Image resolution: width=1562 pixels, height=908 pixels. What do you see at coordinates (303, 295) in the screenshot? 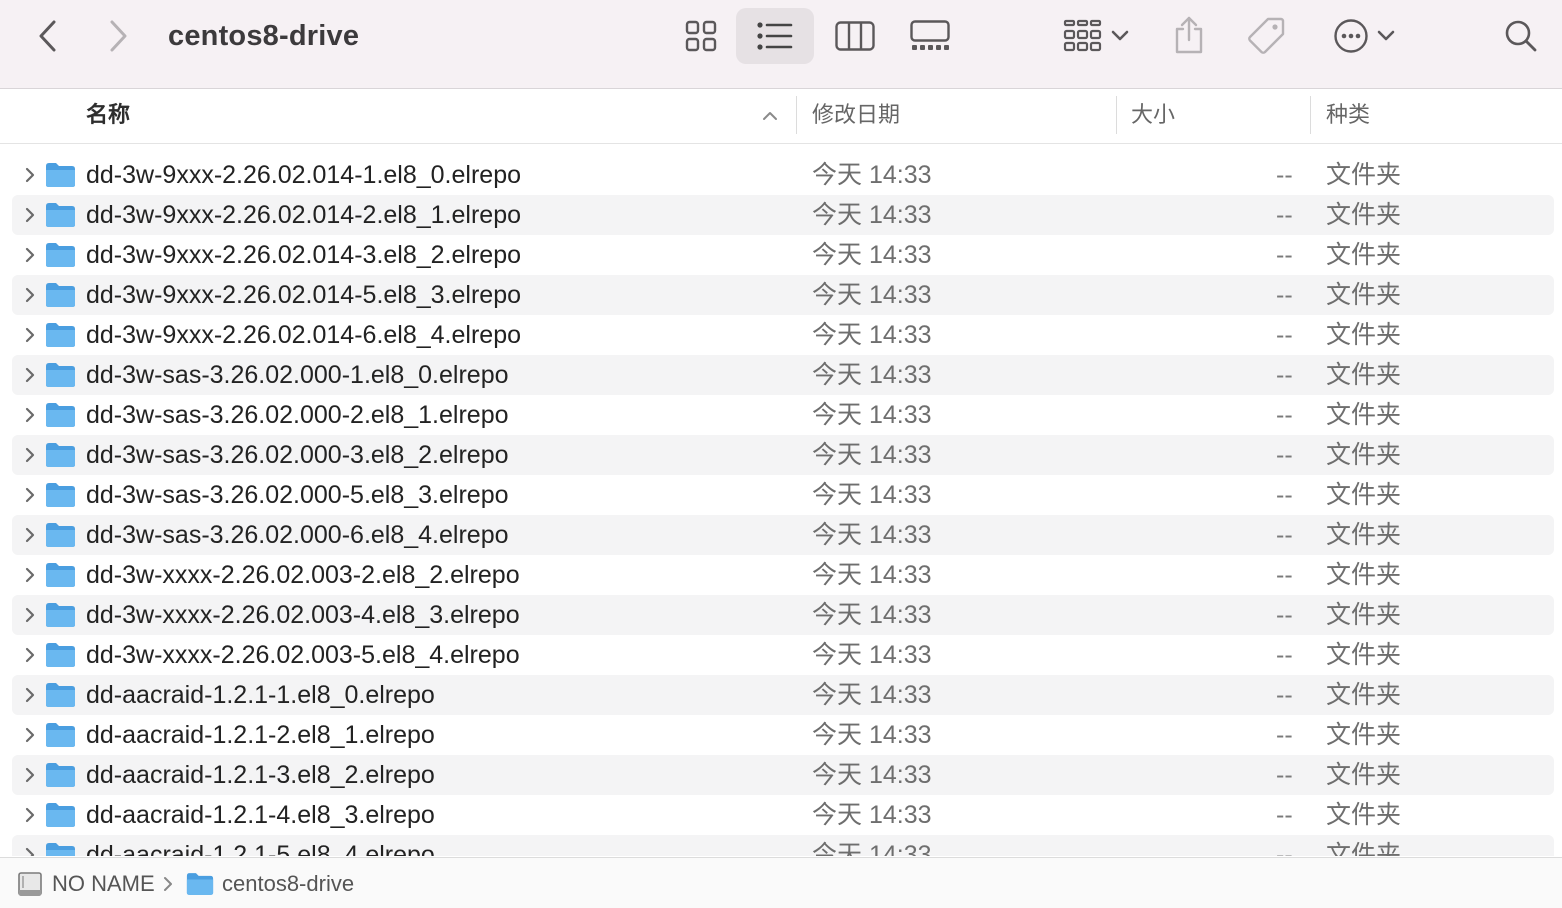
I see `file-name: dd-3w-9xxx-2.26.02.014-5.el8_3.elrepo` at bounding box center [303, 295].